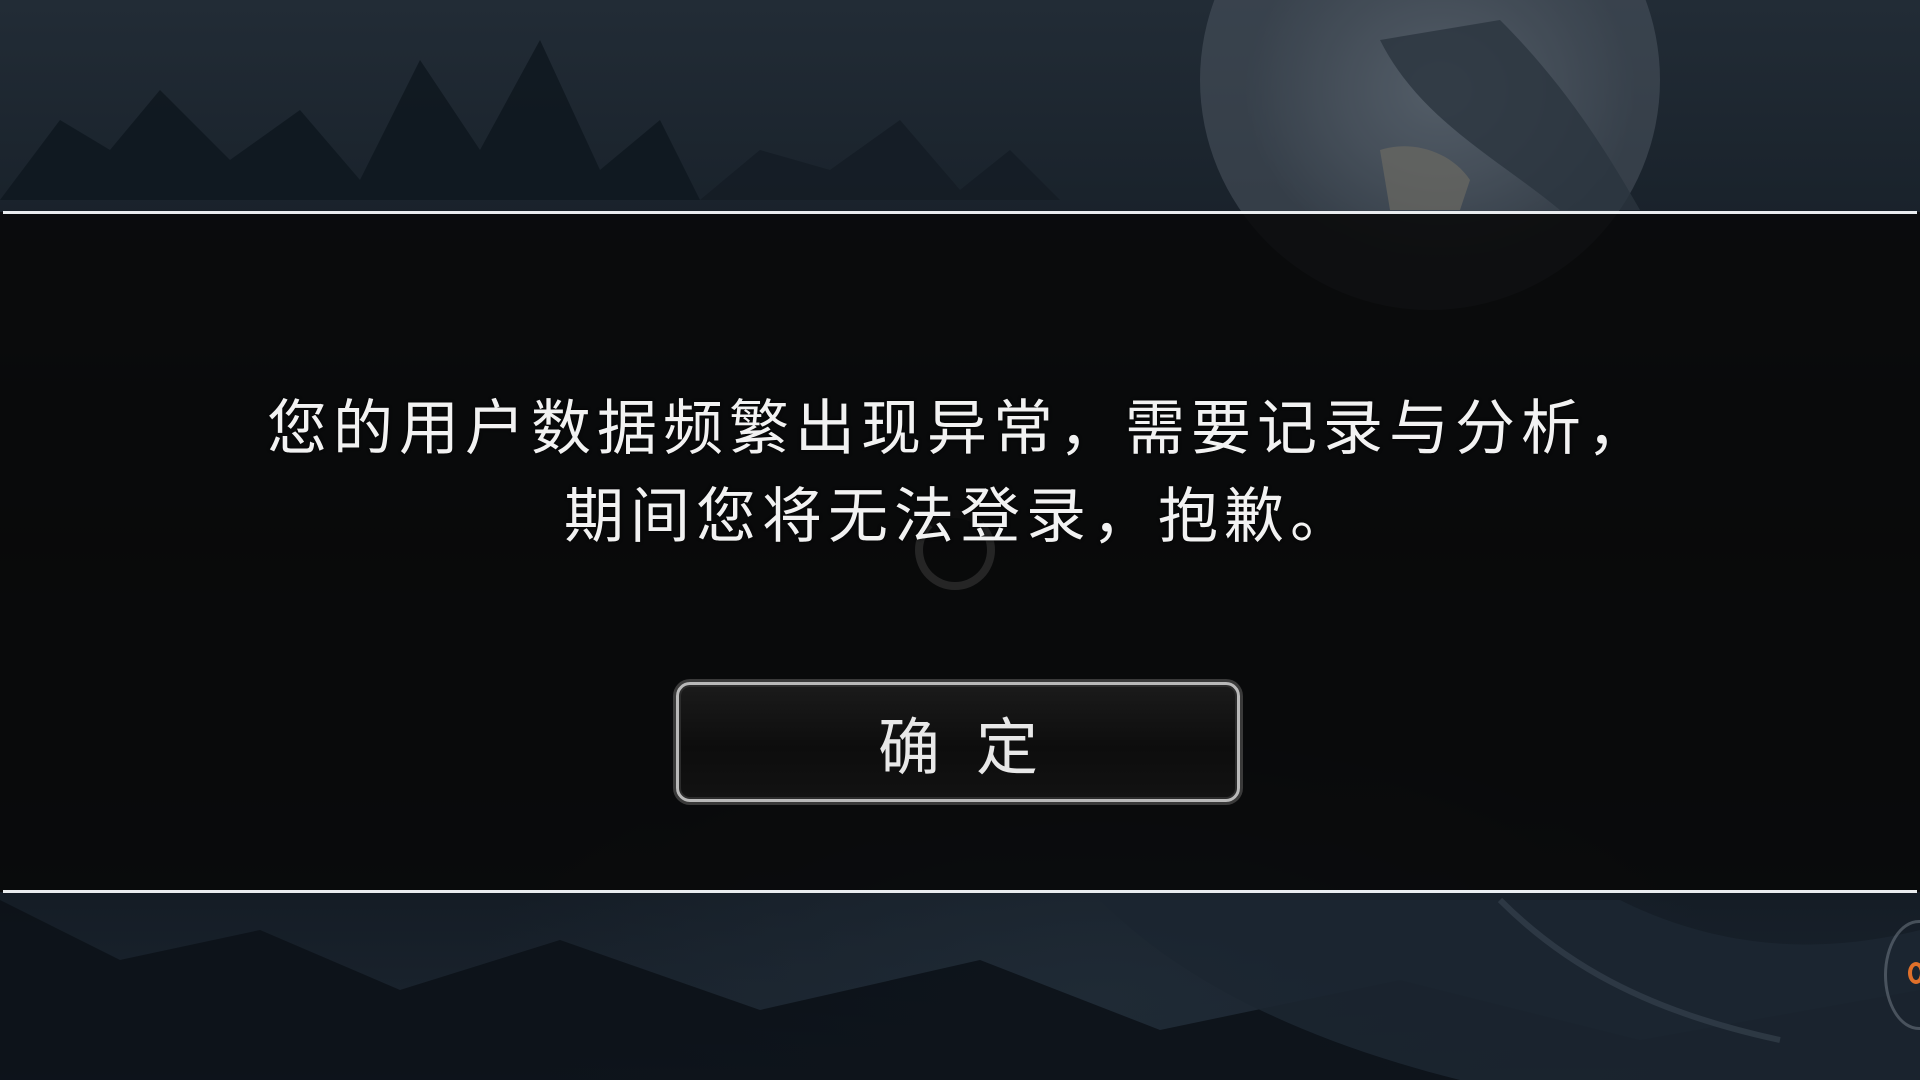 The height and width of the screenshot is (1080, 1920). I want to click on confirm-button-label: 确定, so click(975, 747).